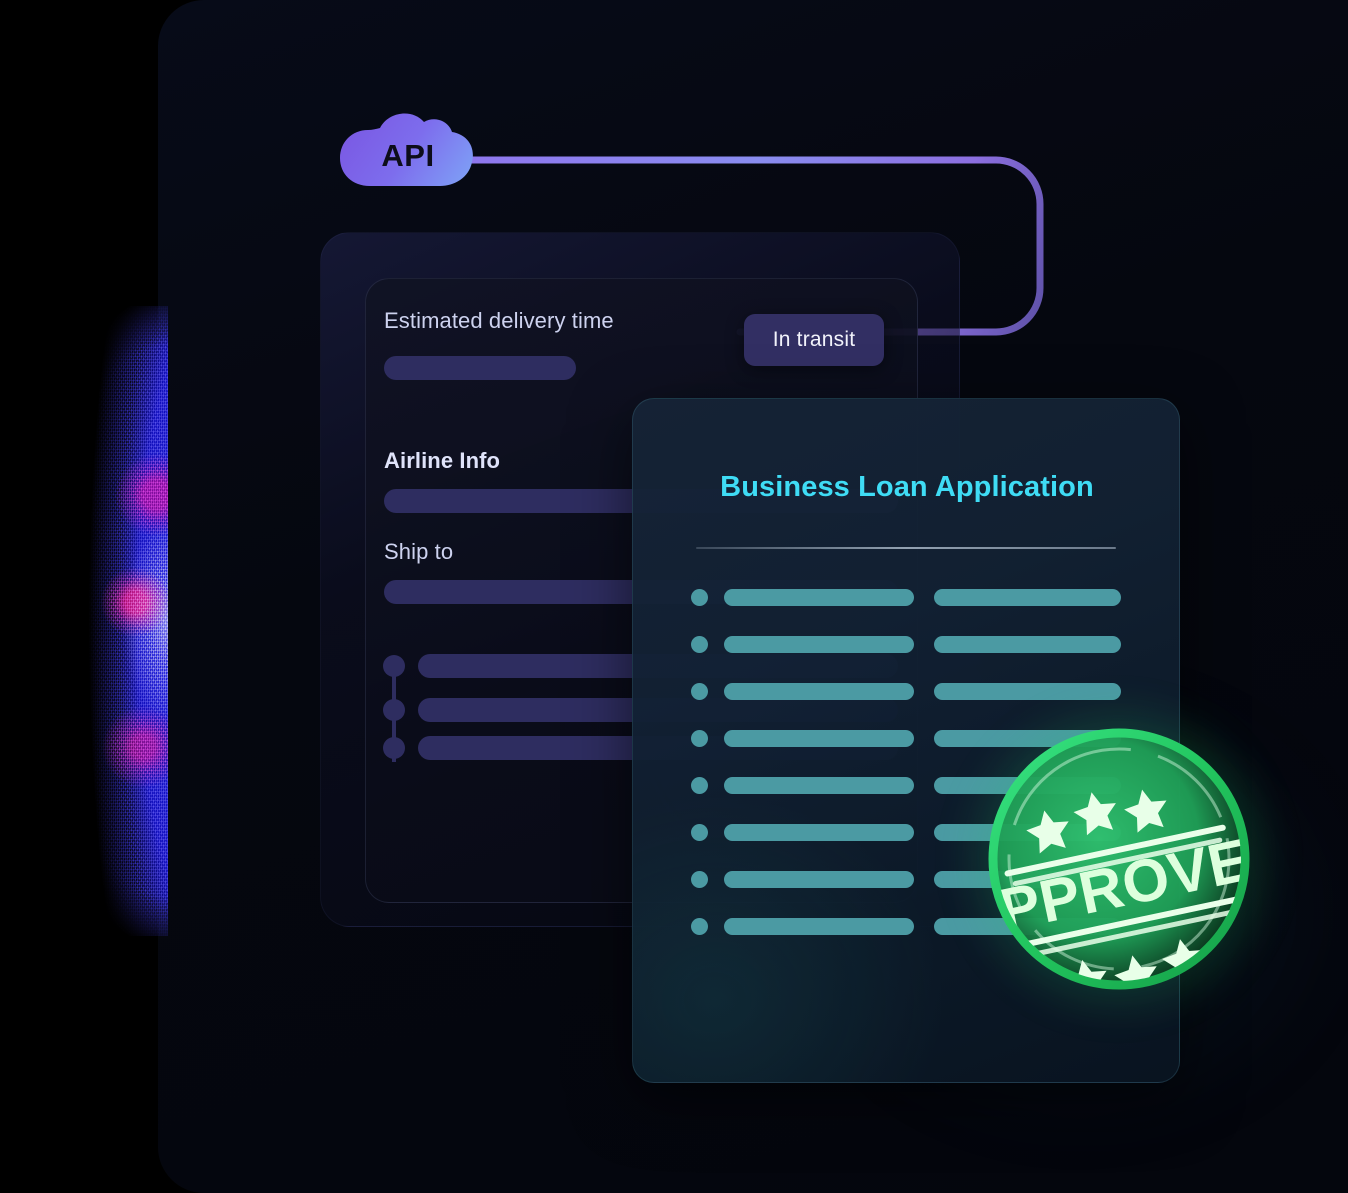 This screenshot has height=1193, width=1348. I want to click on status-badge: In transit, so click(814, 340).